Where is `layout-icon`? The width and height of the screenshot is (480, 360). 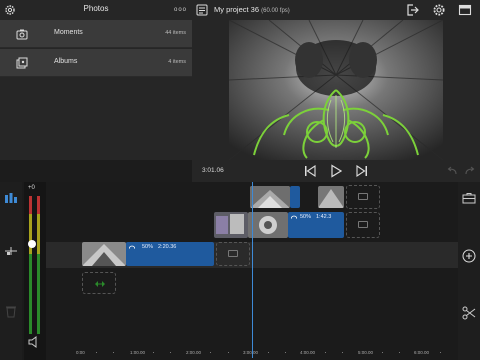
layout-icon is located at coordinates (465, 10).